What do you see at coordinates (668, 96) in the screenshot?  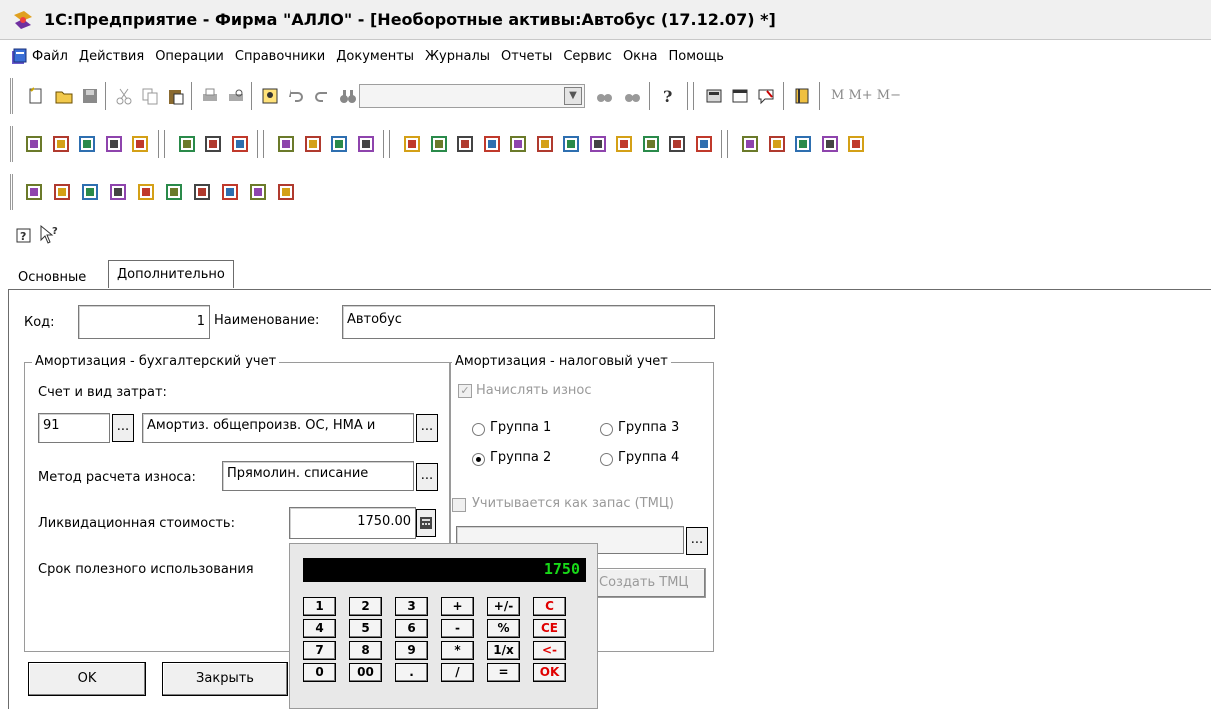 I see `help-question-icon: ?` at bounding box center [668, 96].